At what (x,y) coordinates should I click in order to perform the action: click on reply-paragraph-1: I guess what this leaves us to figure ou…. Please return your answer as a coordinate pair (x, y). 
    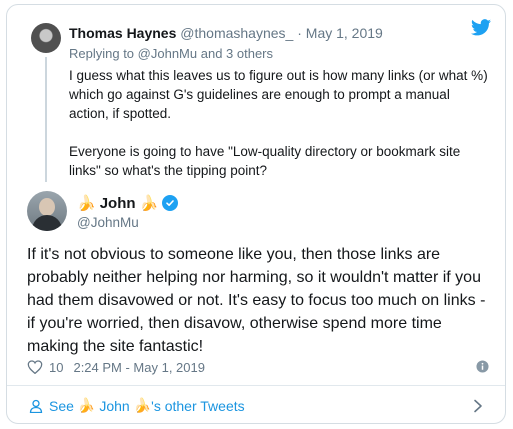
    Looking at the image, I should click on (278, 94).